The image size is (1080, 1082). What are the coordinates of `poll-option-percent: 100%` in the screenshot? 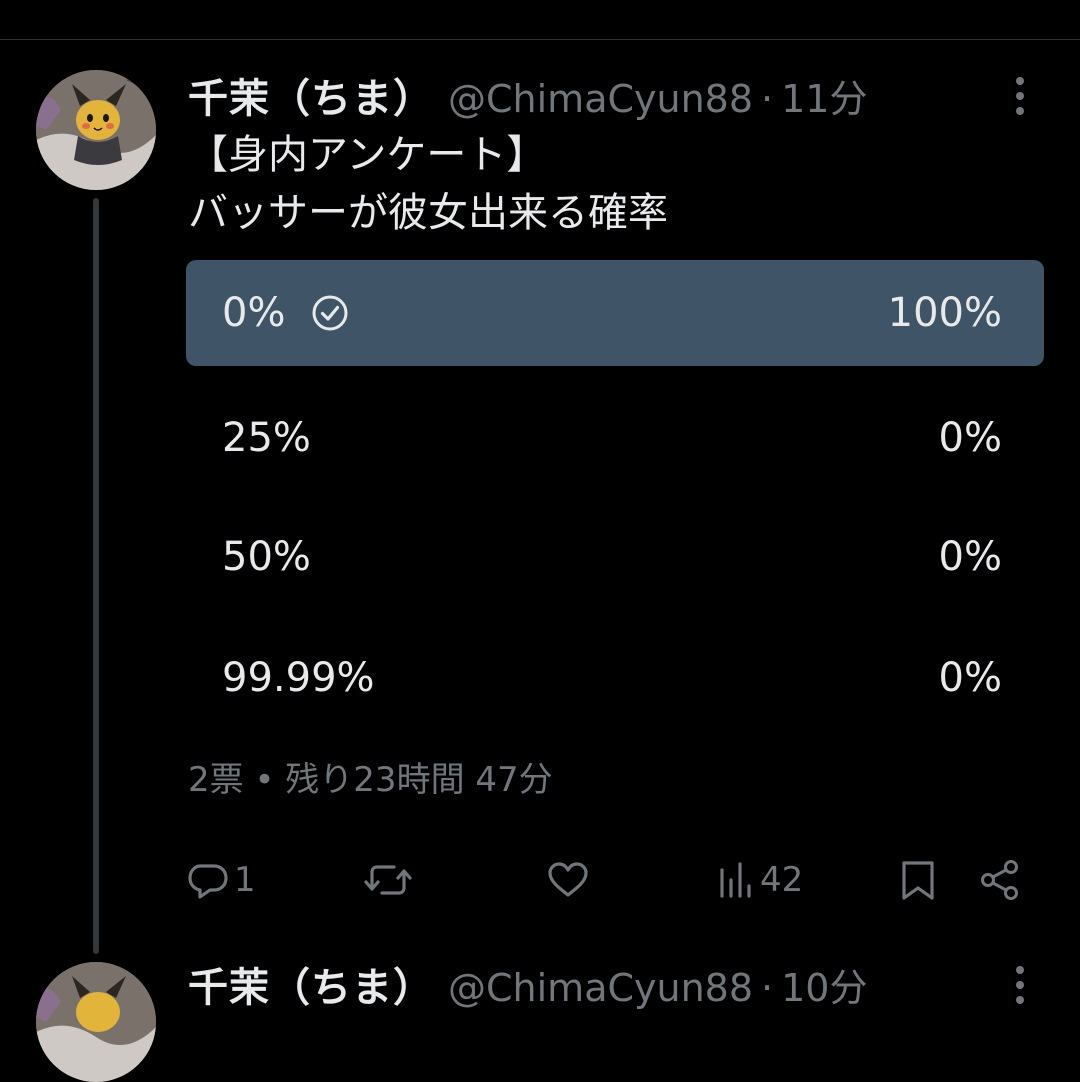 It's located at (944, 313).